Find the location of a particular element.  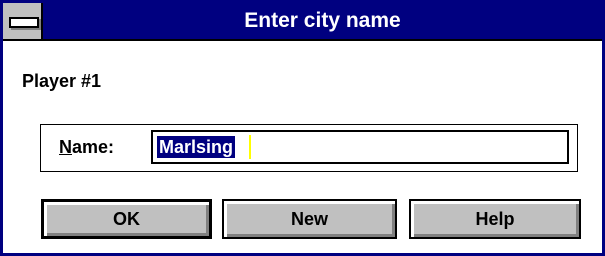

name-input-value: Marlsing is located at coordinates (196, 147).